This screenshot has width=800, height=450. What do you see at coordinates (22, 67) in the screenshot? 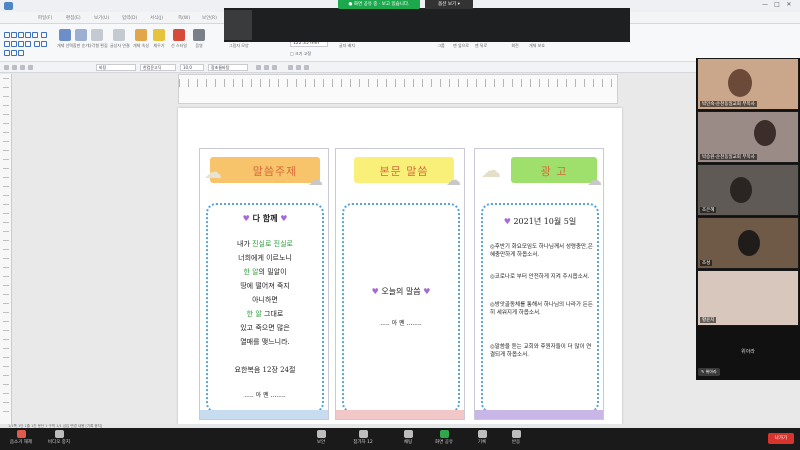
I see `save-icon` at bounding box center [22, 67].